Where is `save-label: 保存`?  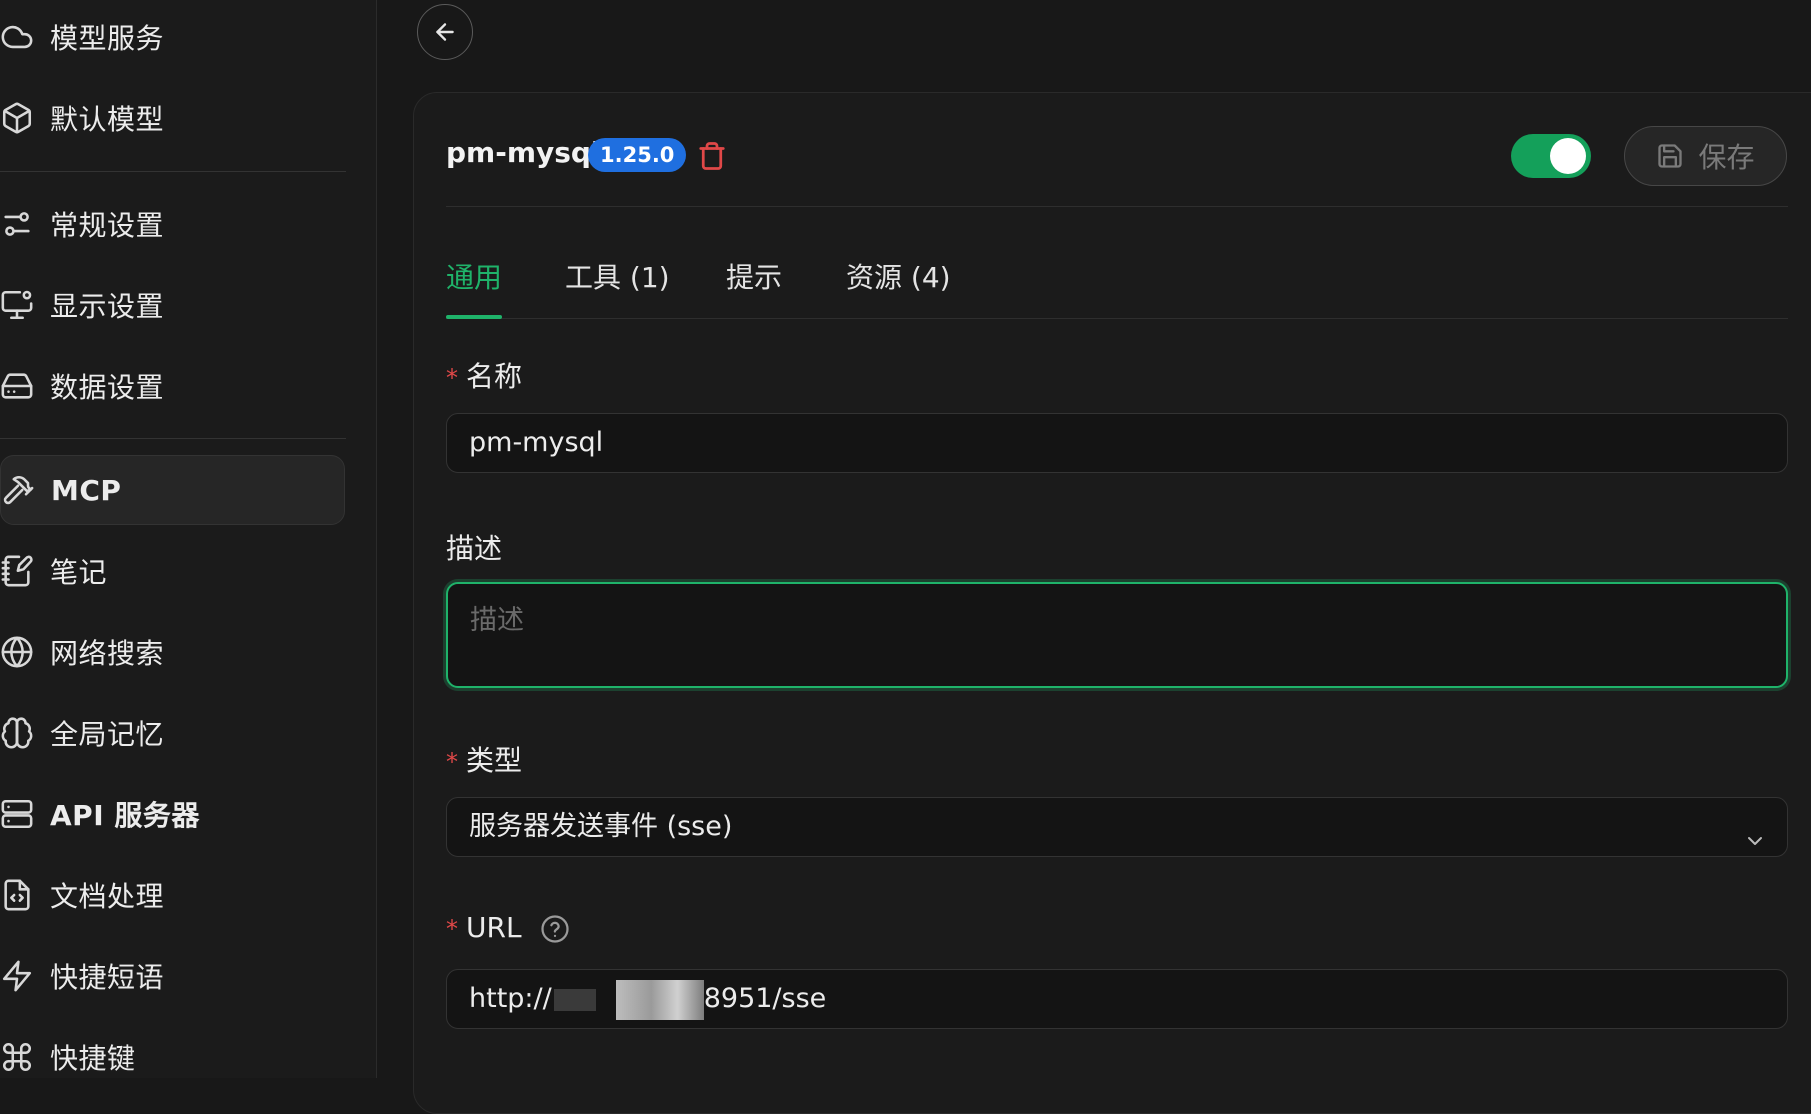 save-label: 保存 is located at coordinates (1726, 157).